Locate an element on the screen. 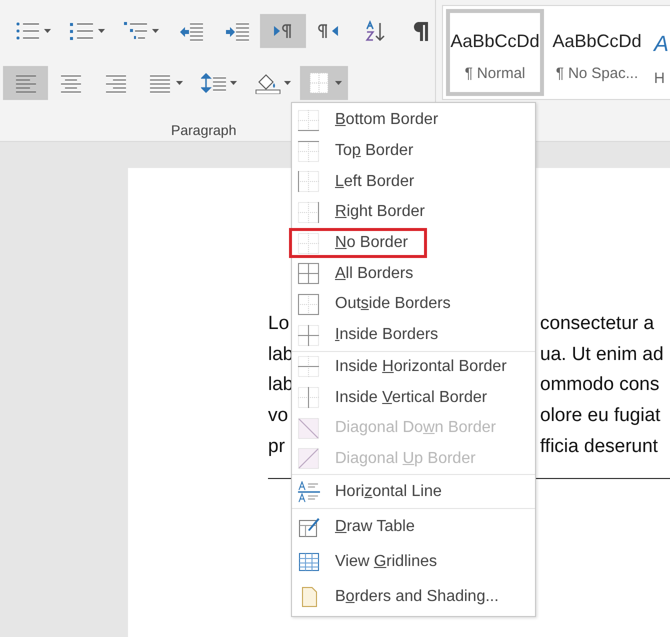  menu-item: Top Border is located at coordinates (413, 151).